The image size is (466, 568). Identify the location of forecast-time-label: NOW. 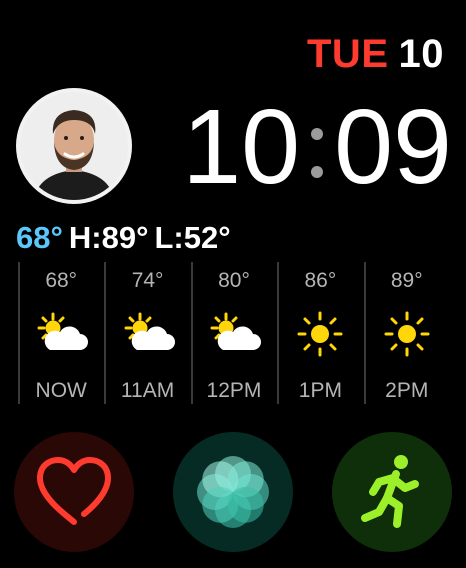
(61, 390).